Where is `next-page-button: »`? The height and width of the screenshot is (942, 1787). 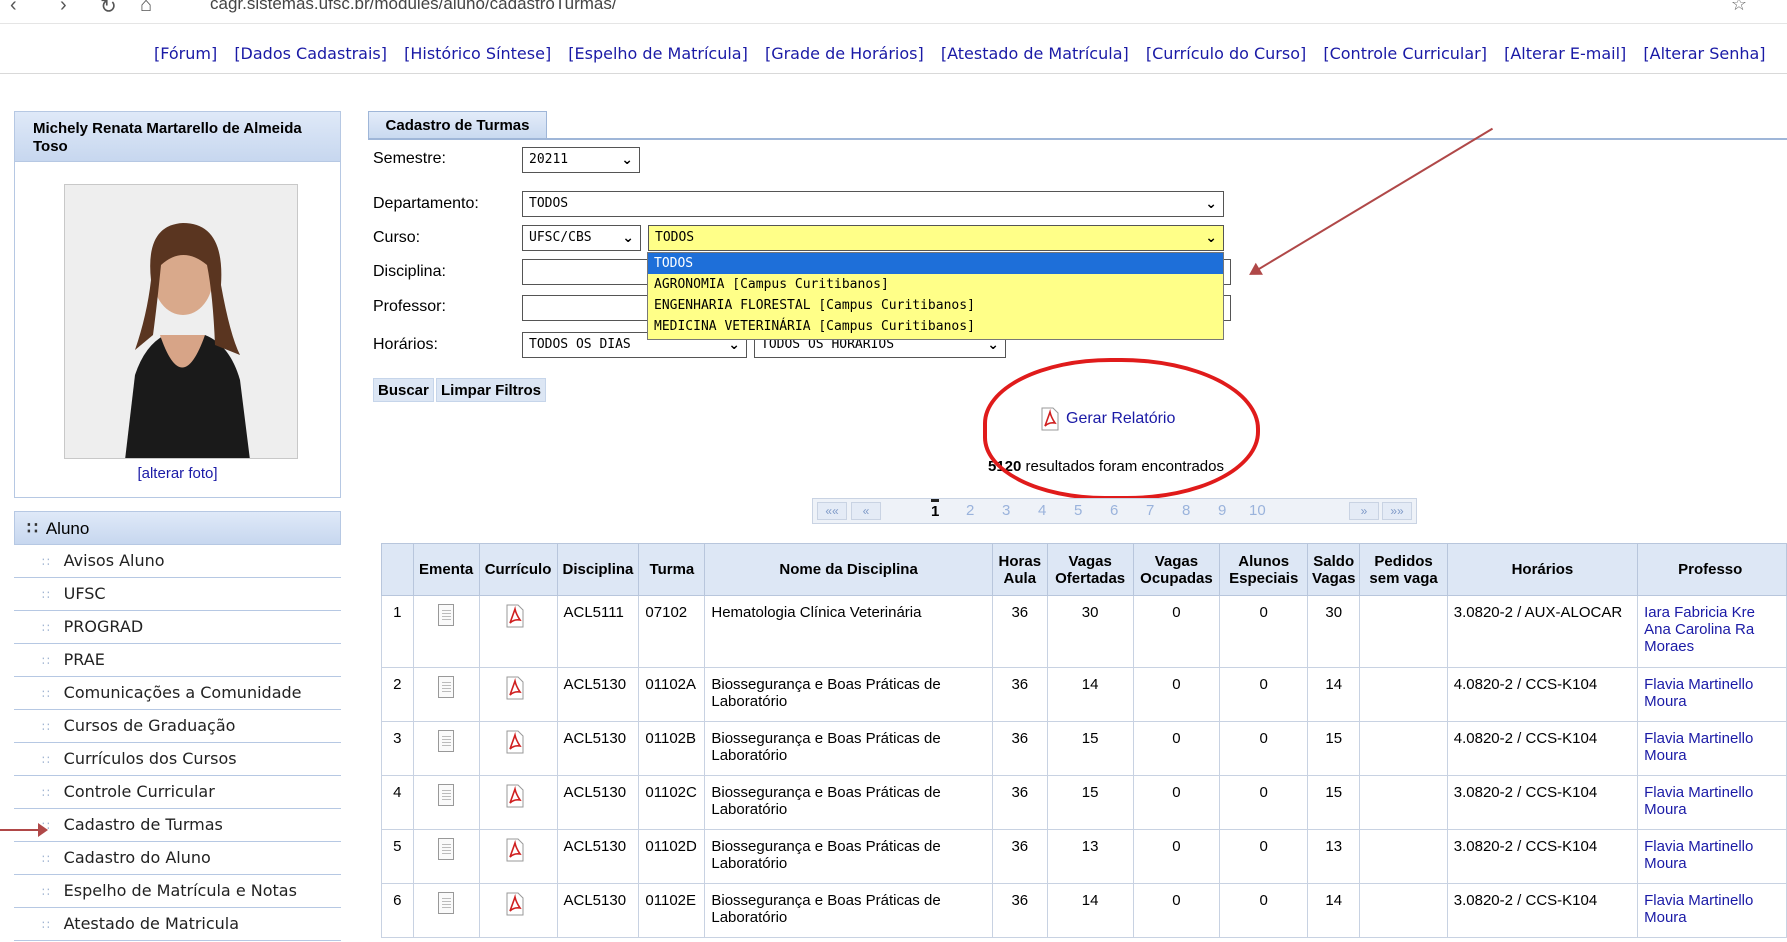
next-page-button: » is located at coordinates (1364, 511).